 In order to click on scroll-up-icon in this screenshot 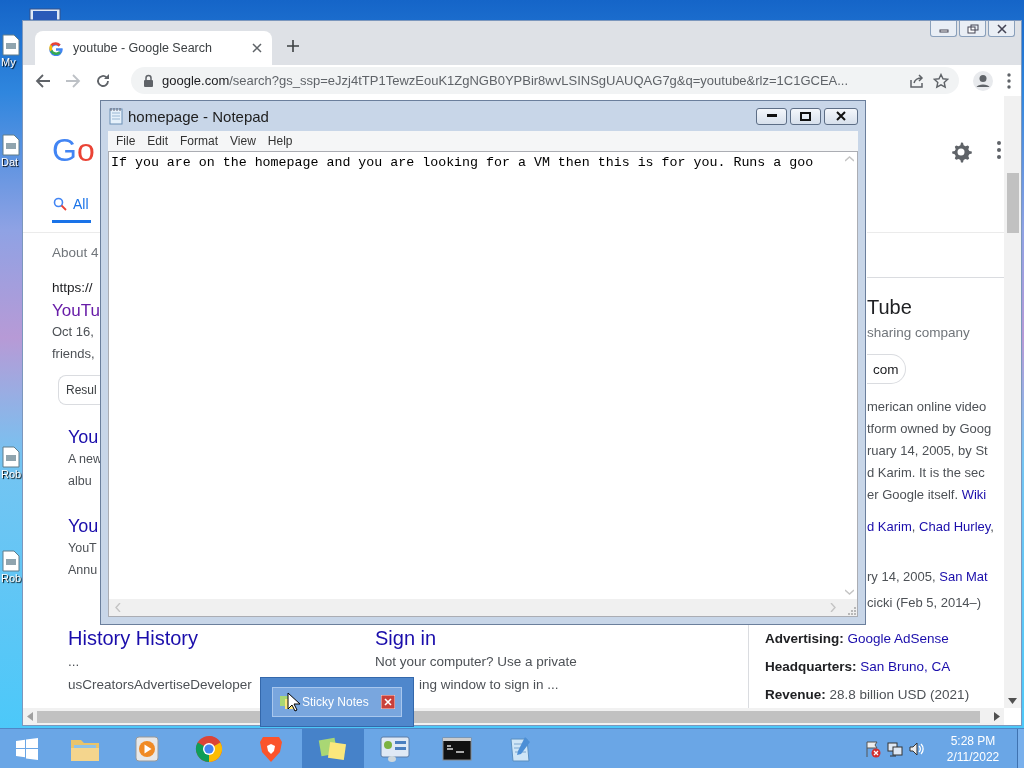, I will do `click(849, 159)`.